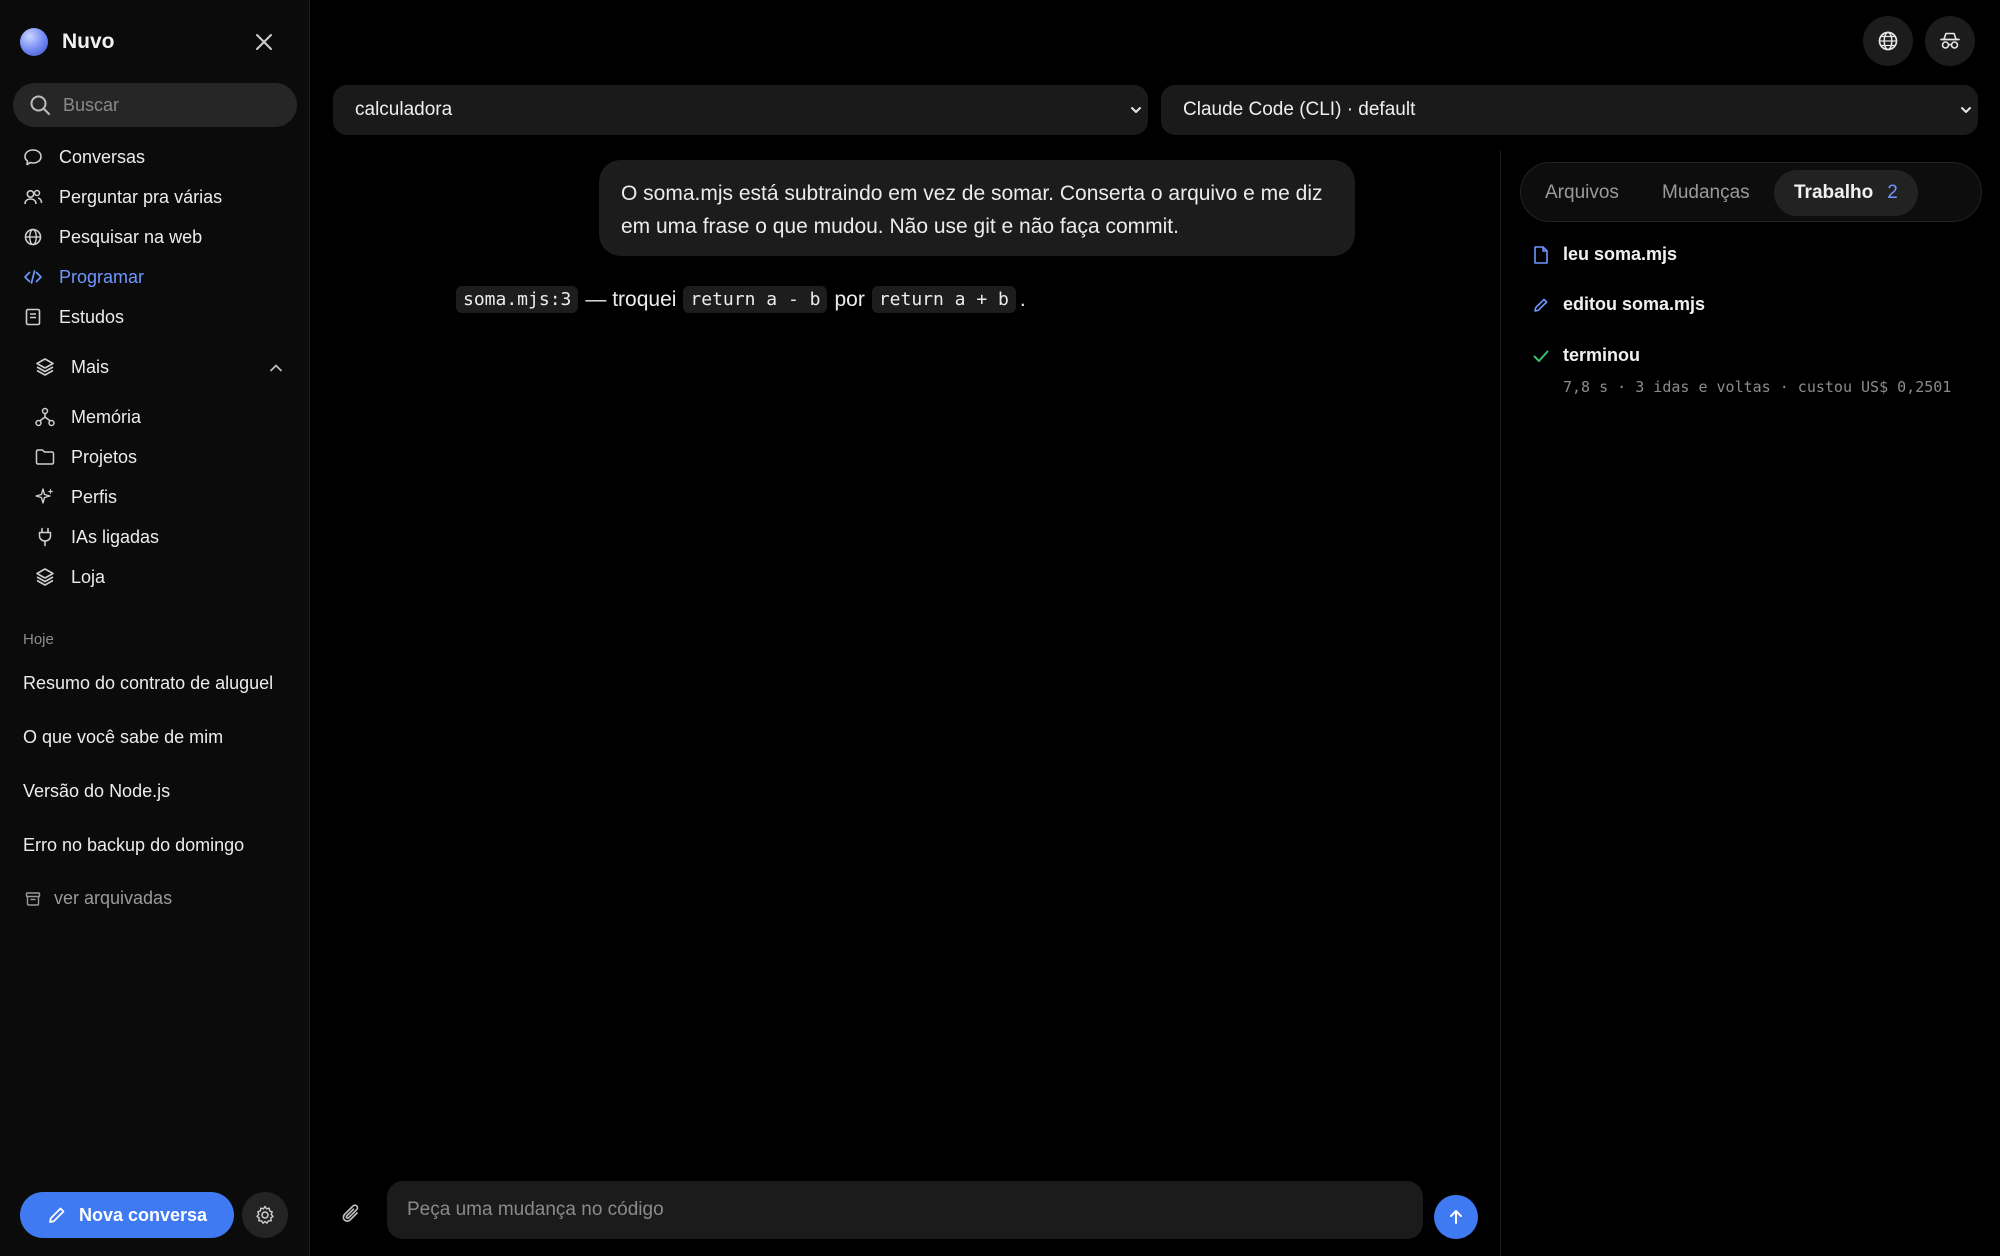 This screenshot has width=2000, height=1256. I want to click on close-sidebar-button, so click(264, 42).